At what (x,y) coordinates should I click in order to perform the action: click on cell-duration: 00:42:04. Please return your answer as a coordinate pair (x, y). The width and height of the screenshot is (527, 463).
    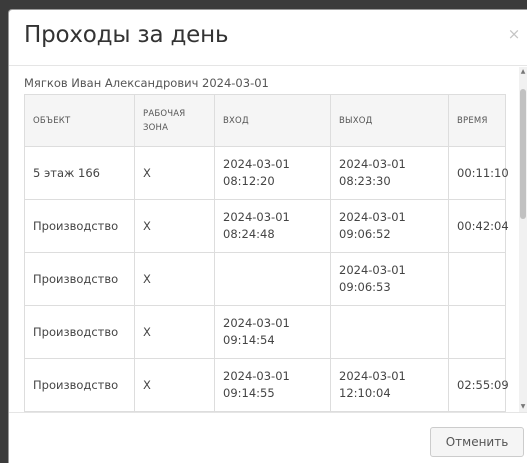
    Looking at the image, I should click on (478, 226).